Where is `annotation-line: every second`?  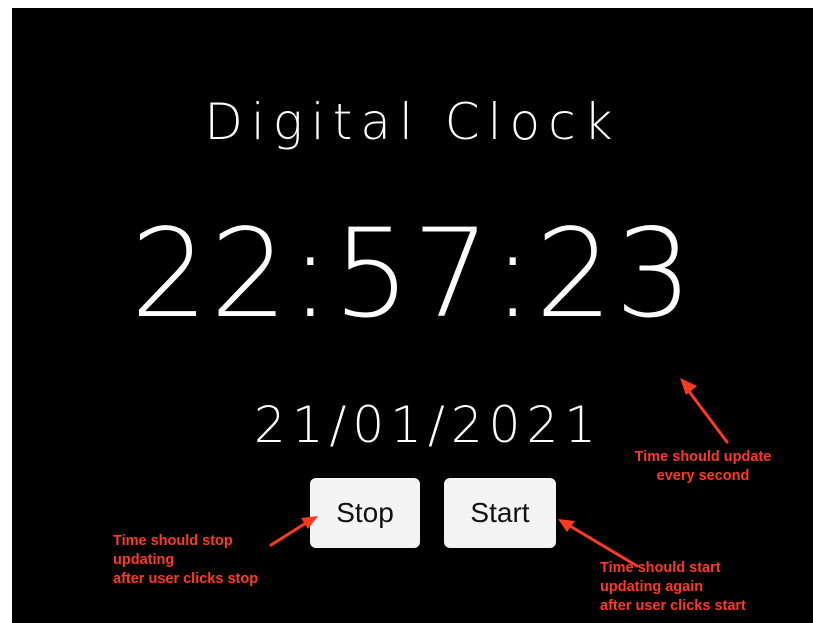 annotation-line: every second is located at coordinates (703, 476).